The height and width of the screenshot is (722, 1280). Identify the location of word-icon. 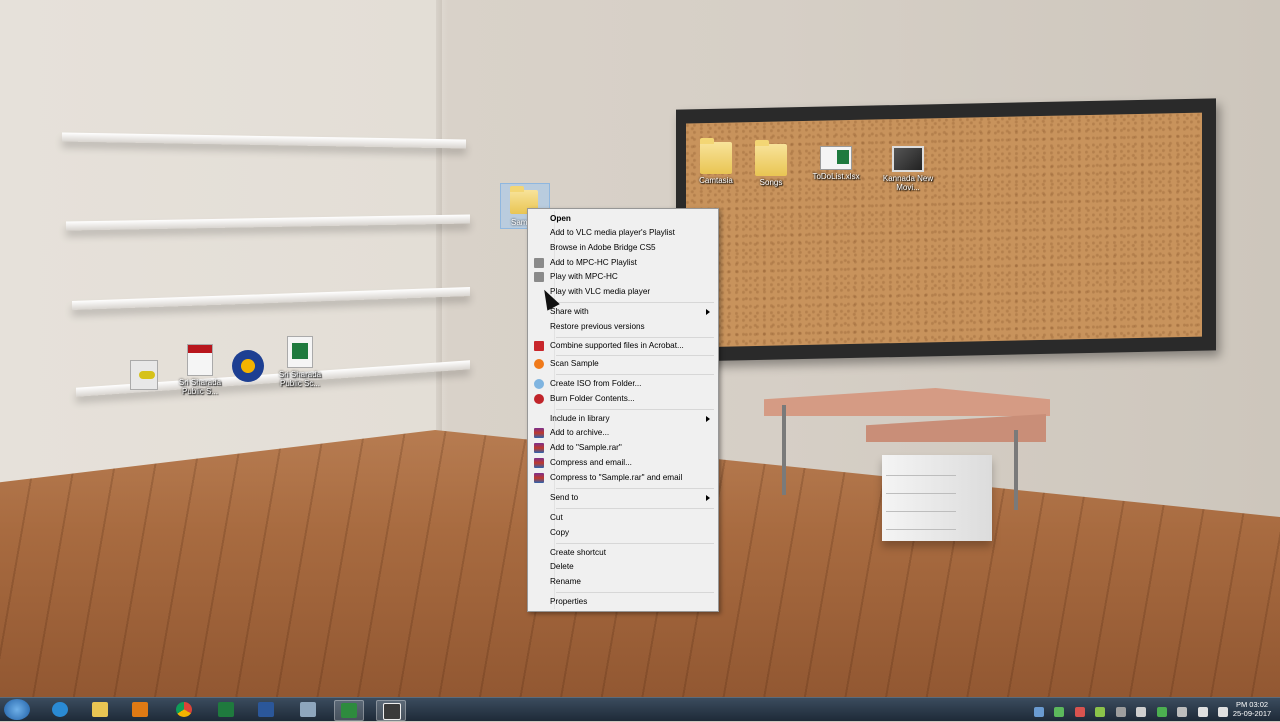
(266, 709).